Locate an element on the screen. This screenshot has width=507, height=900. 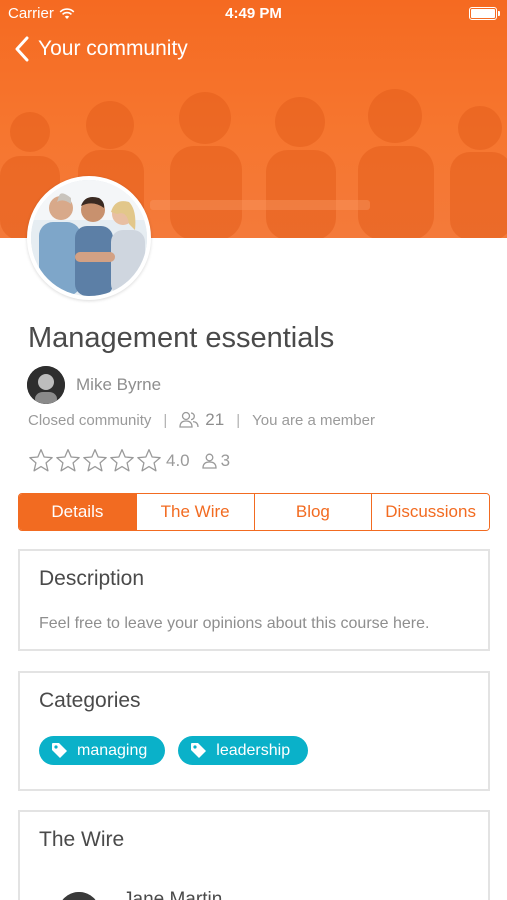
back-button: Your community is located at coordinates (101, 49).